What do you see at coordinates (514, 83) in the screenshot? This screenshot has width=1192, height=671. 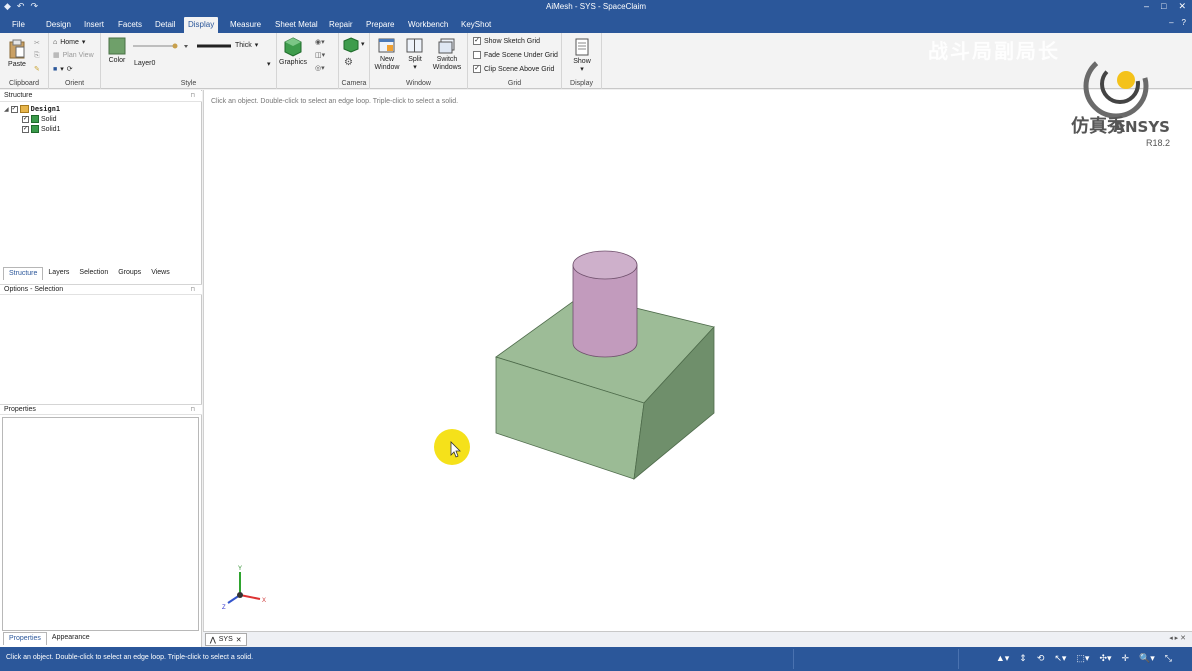 I see `group-label-grid: Grid` at bounding box center [514, 83].